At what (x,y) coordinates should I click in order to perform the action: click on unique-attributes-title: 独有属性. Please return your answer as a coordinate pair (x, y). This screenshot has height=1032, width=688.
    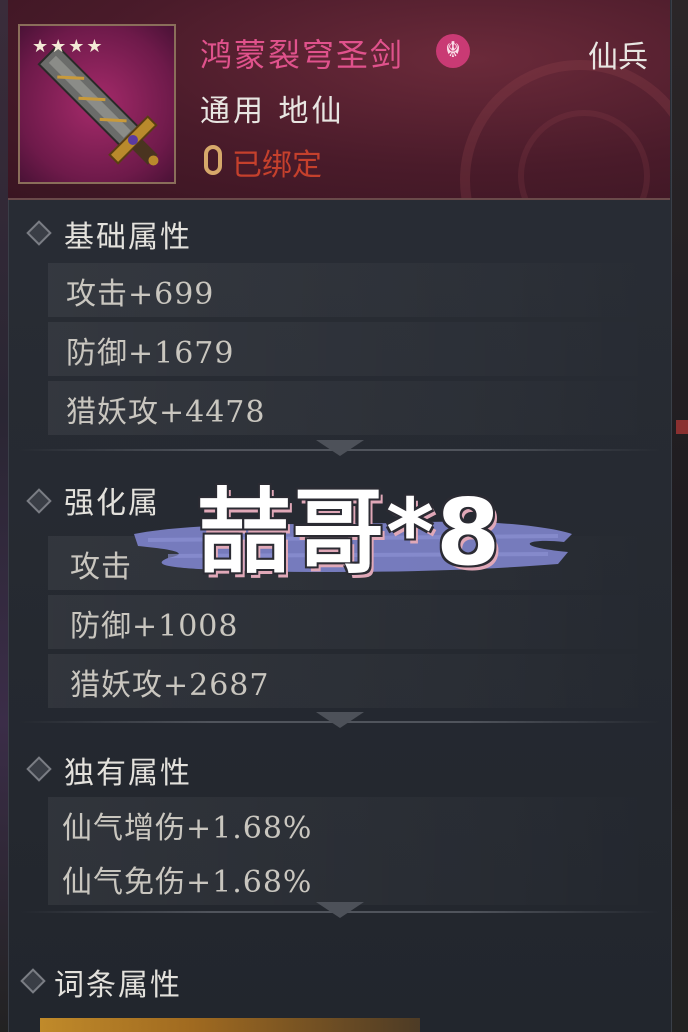
    Looking at the image, I should click on (128, 773).